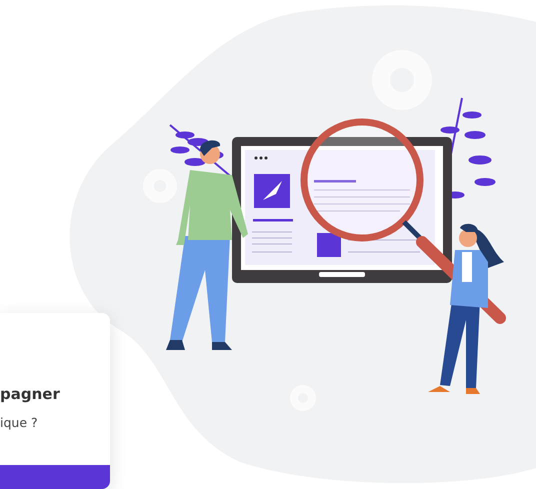  I want to click on card-title: pagner, so click(30, 394).